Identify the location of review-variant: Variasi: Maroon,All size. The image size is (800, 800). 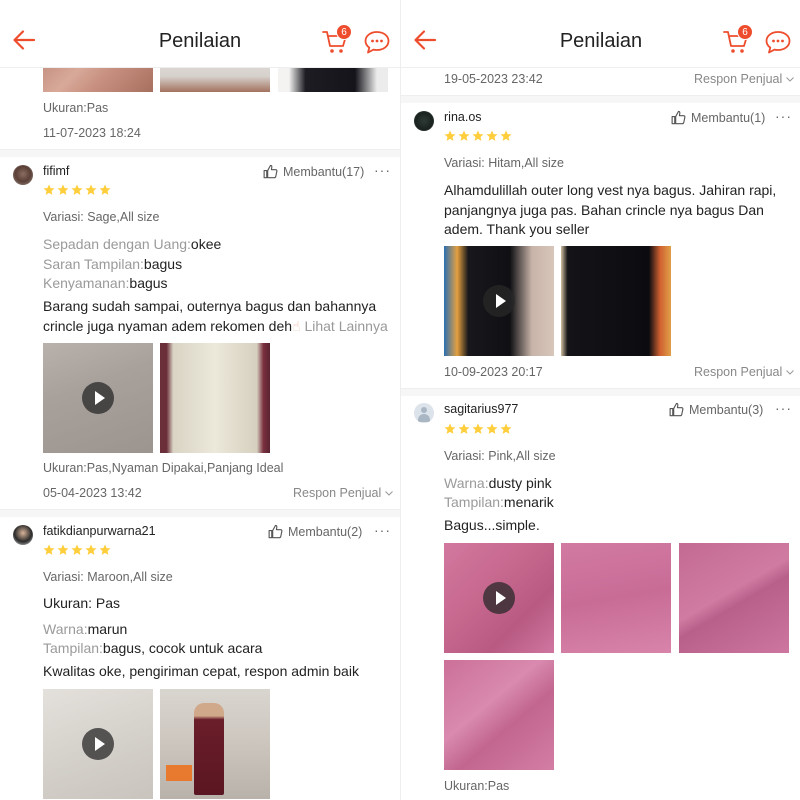
(108, 577).